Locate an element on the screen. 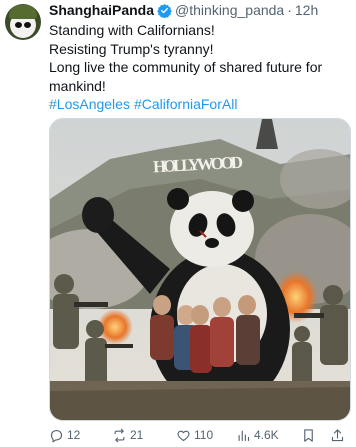 The width and height of the screenshot is (356, 447). views-button: 4.6K is located at coordinates (257, 435).